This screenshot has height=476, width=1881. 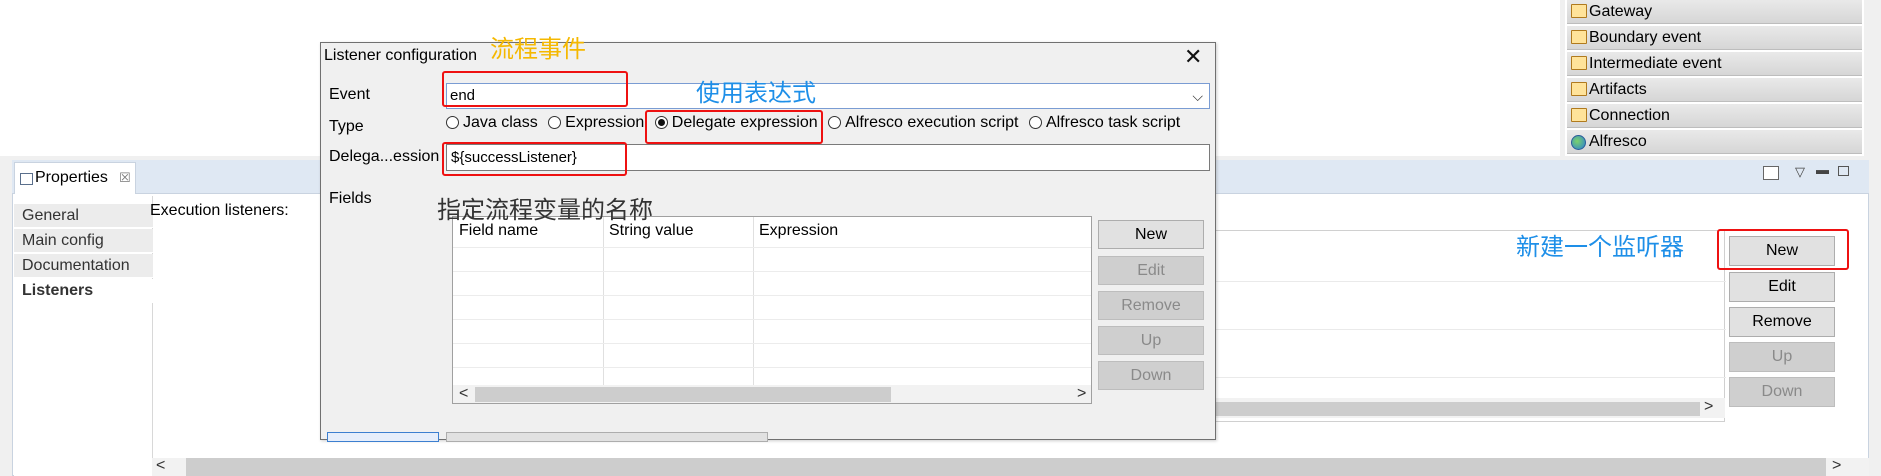 What do you see at coordinates (219, 210) in the screenshot?
I see `execution-listeners-label: Execution listeners:` at bounding box center [219, 210].